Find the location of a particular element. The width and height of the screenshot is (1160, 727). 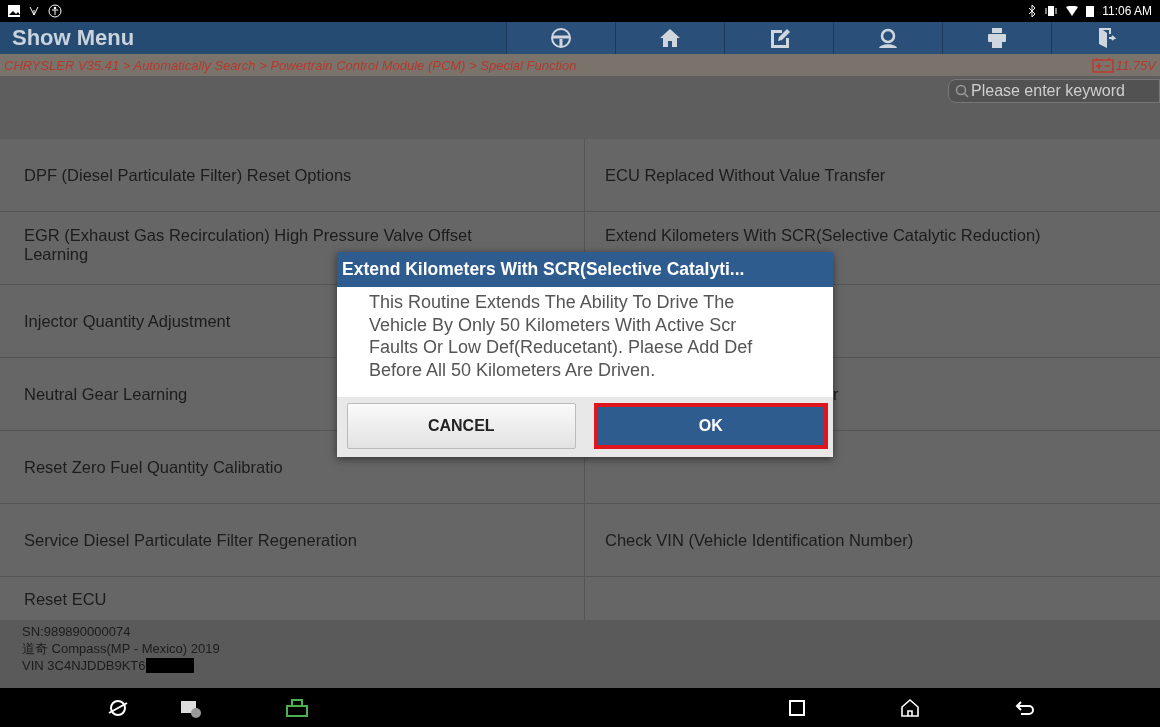

home-icon is located at coordinates (910, 707).